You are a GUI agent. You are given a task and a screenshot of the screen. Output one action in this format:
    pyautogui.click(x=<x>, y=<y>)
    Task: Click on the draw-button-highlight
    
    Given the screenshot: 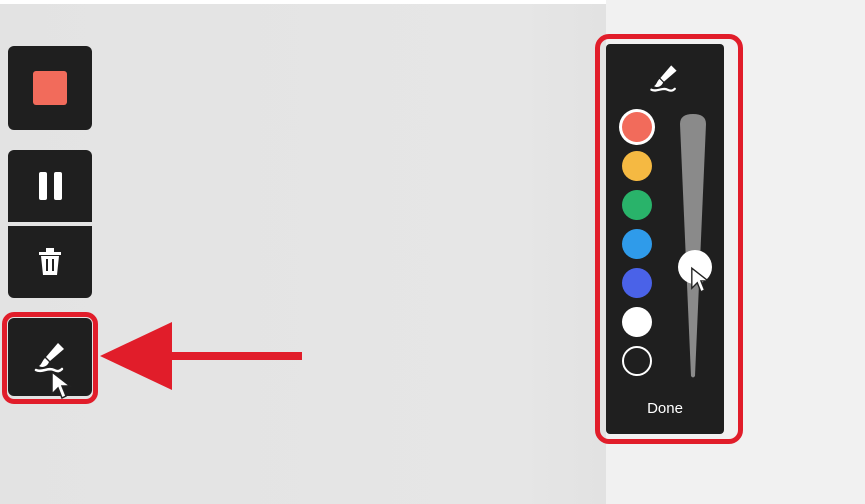 What is the action you would take?
    pyautogui.click(x=50, y=358)
    